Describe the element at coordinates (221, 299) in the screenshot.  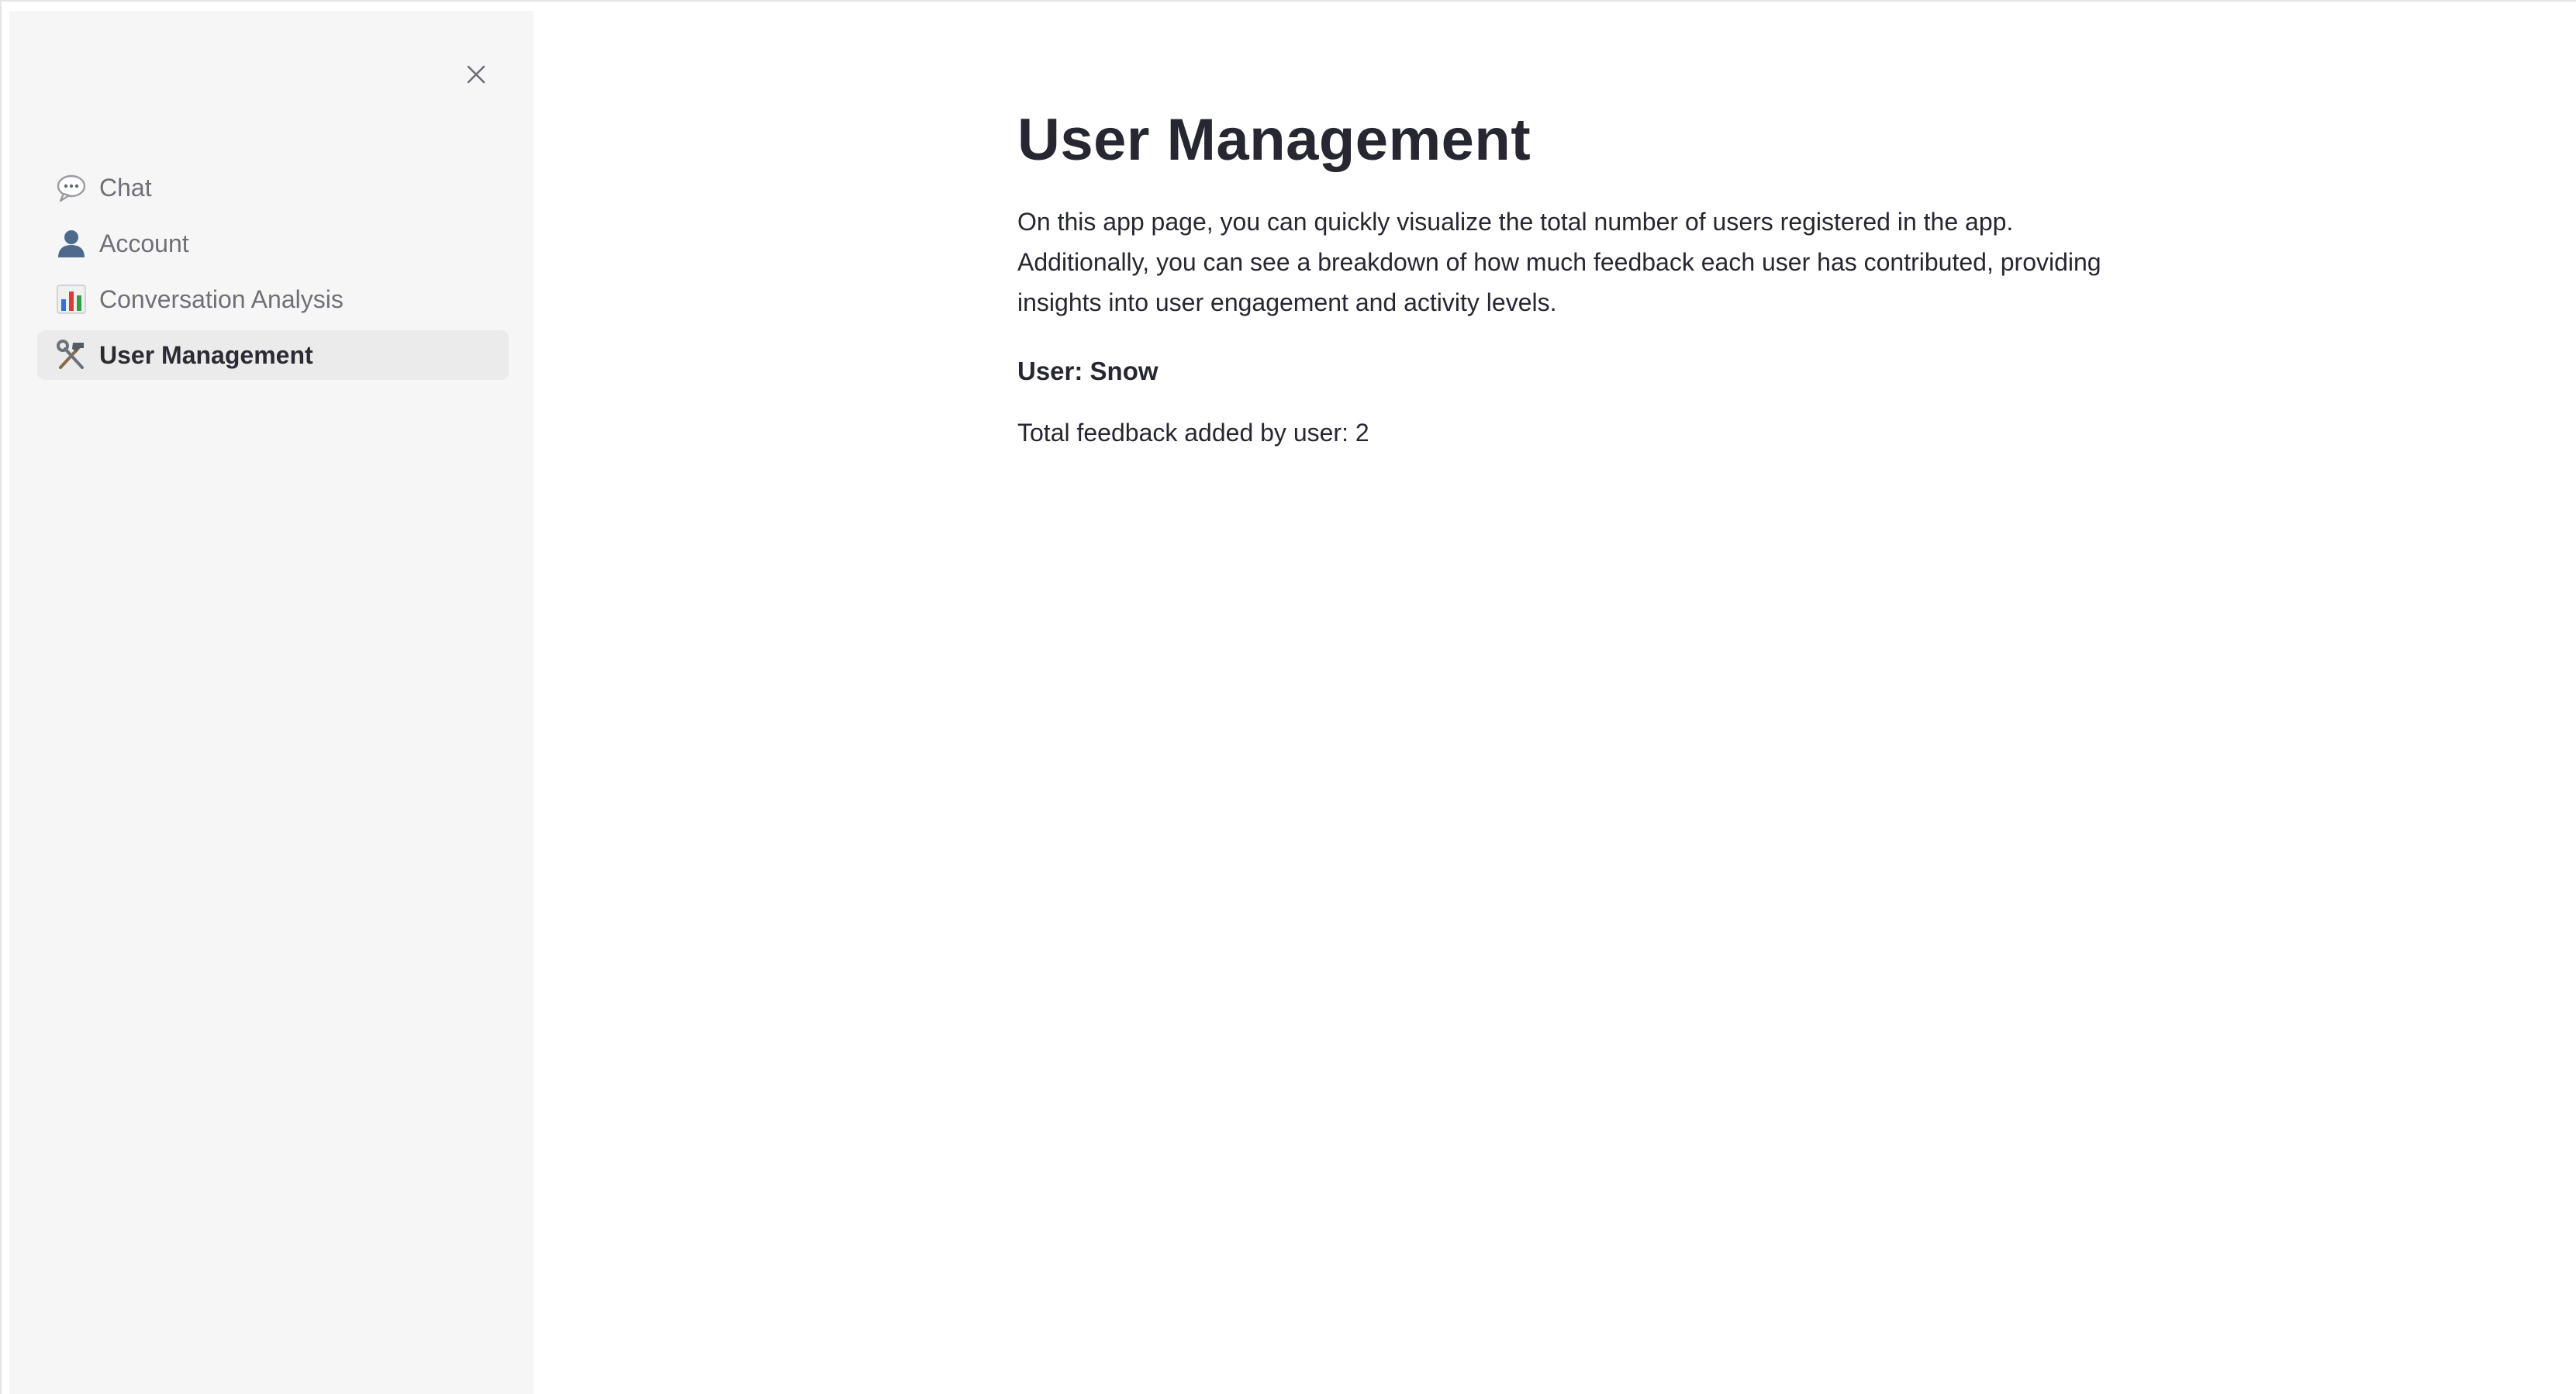
I see `sidebar-item-label: Conversation Analysis` at that location.